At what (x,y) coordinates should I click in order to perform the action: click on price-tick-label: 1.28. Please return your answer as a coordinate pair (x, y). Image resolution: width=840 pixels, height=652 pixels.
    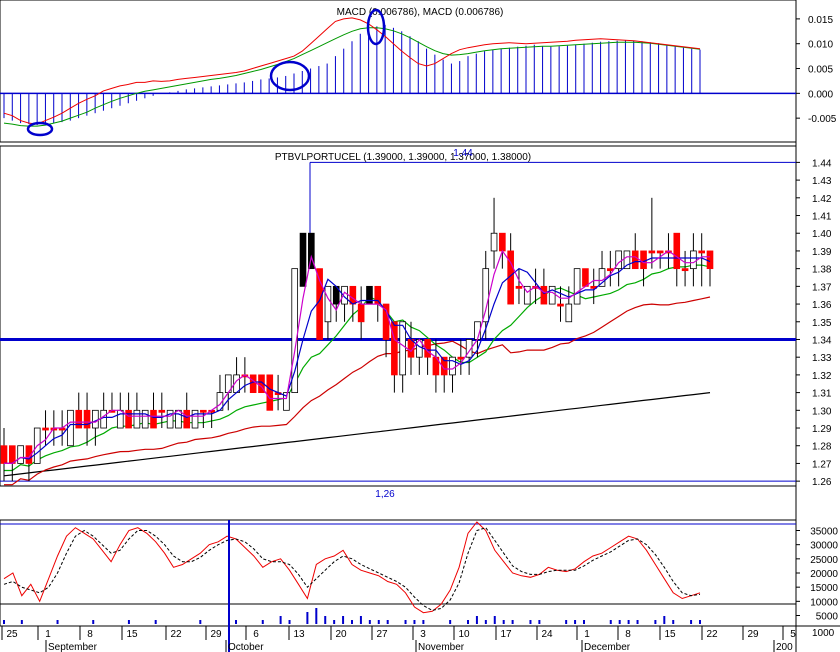
    Looking at the image, I should click on (822, 447).